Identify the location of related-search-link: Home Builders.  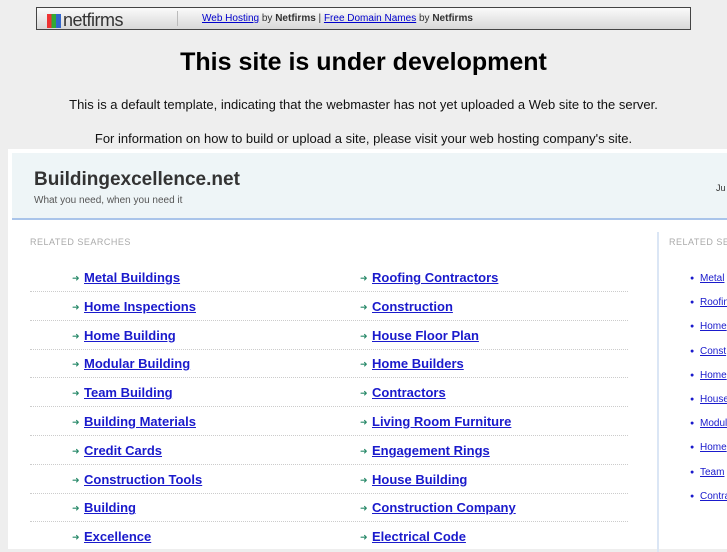
(418, 363).